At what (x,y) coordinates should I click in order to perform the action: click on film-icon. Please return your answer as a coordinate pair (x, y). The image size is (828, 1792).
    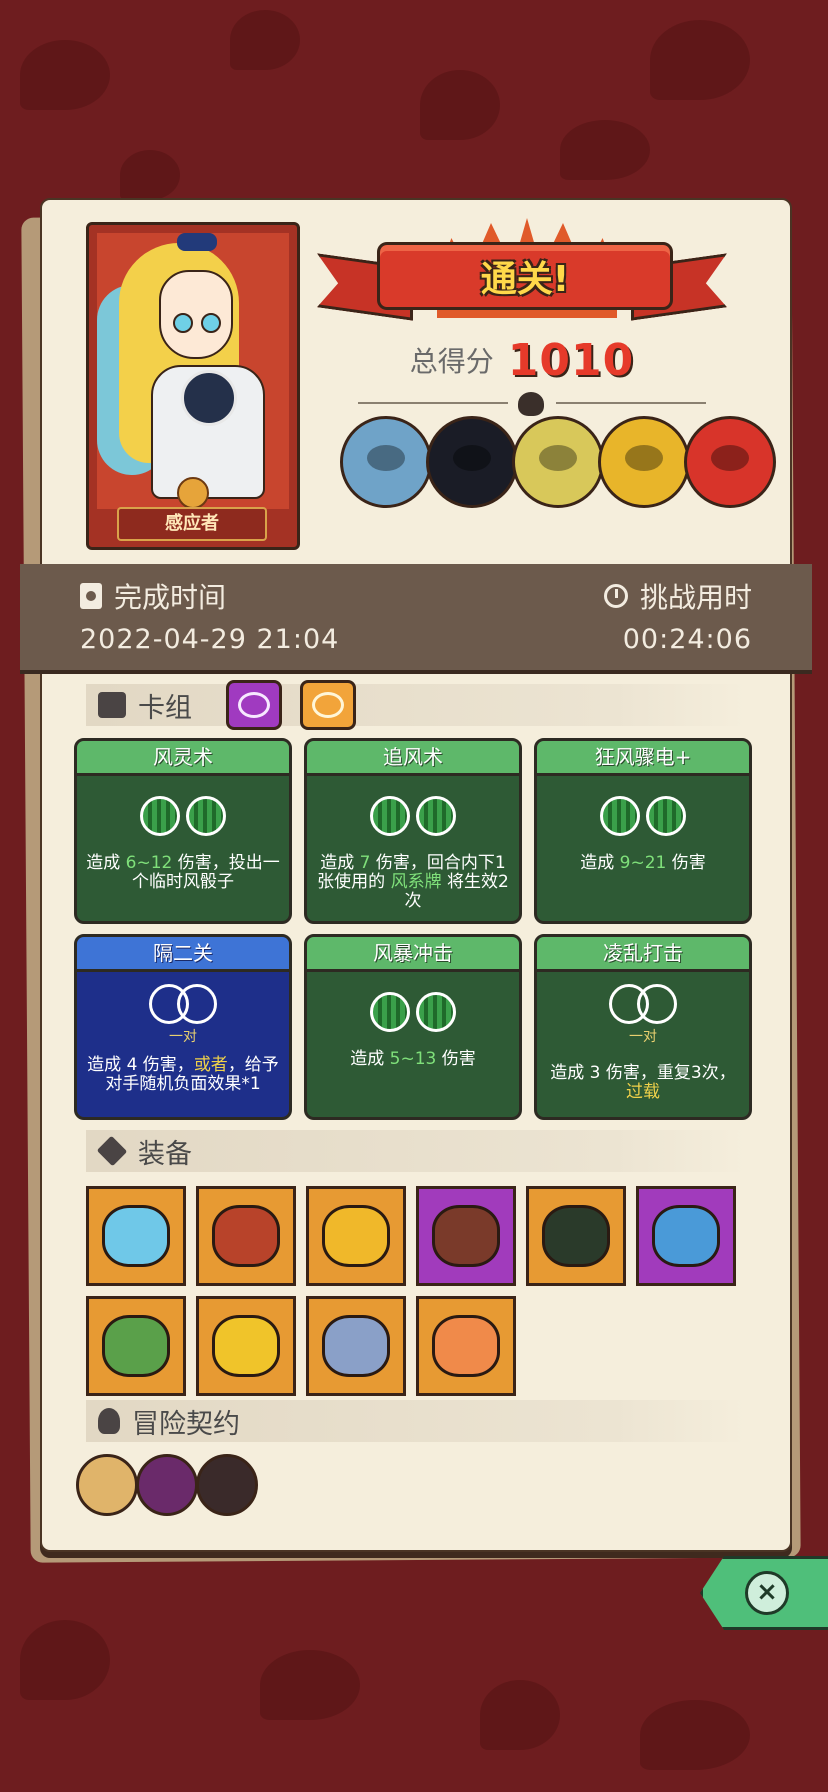
    Looking at the image, I should click on (91, 596).